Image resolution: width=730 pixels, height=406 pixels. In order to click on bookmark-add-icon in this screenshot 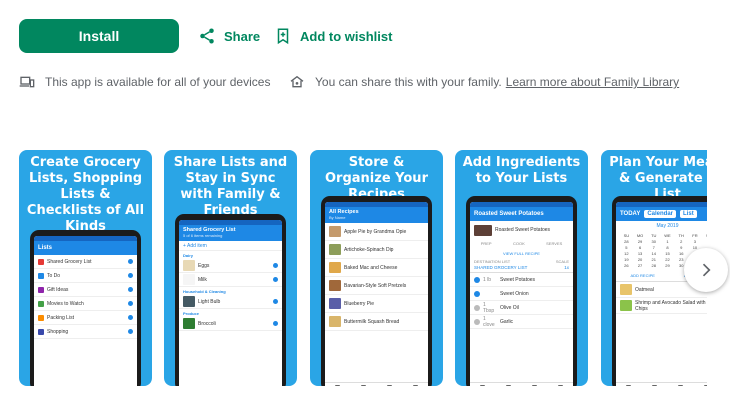, I will do `click(283, 36)`.